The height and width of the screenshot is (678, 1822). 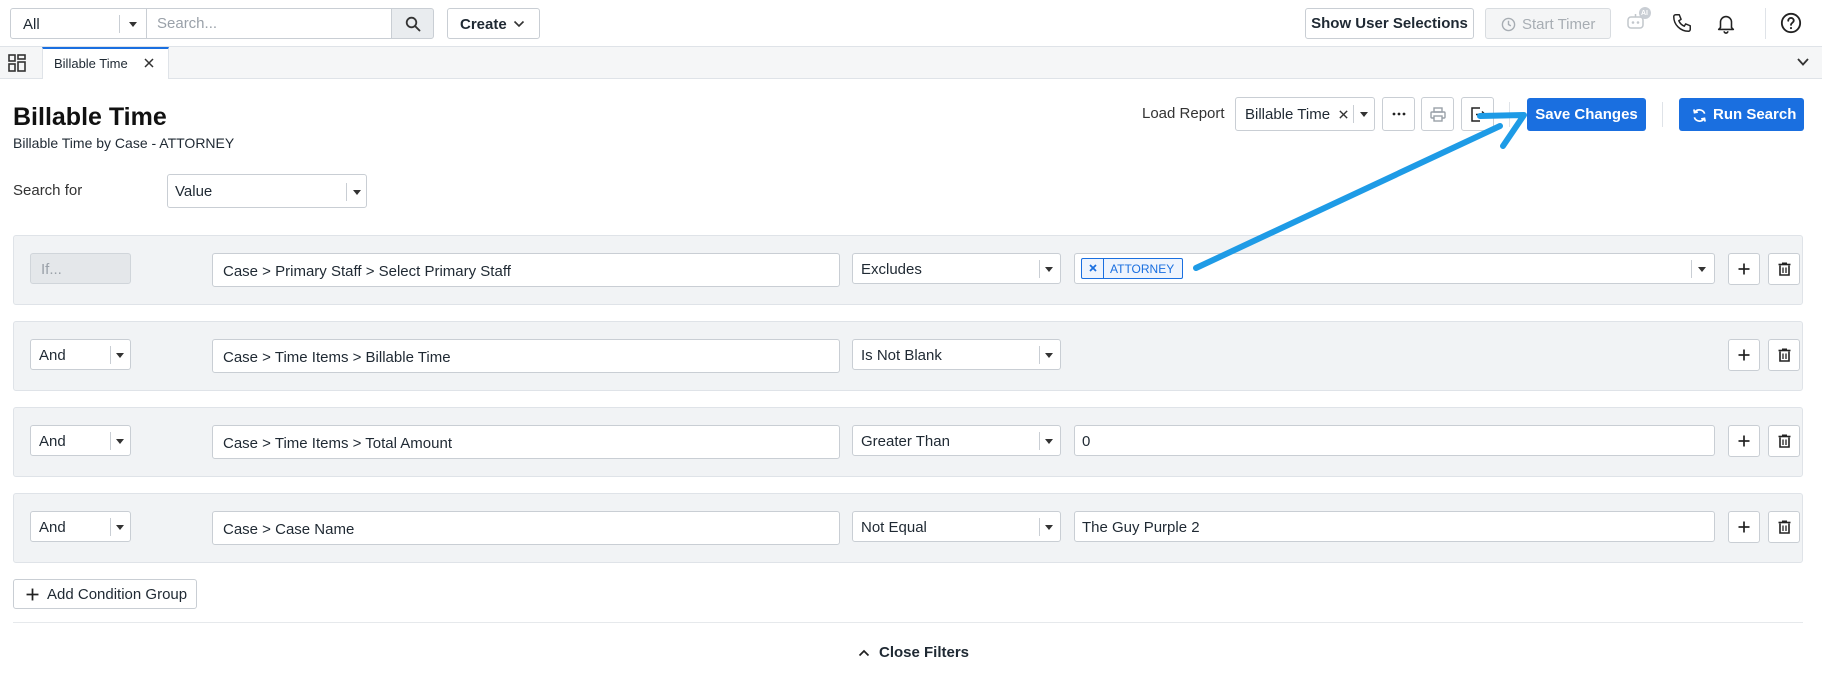 I want to click on tab-bar: Billable Time, so click(x=911, y=63).